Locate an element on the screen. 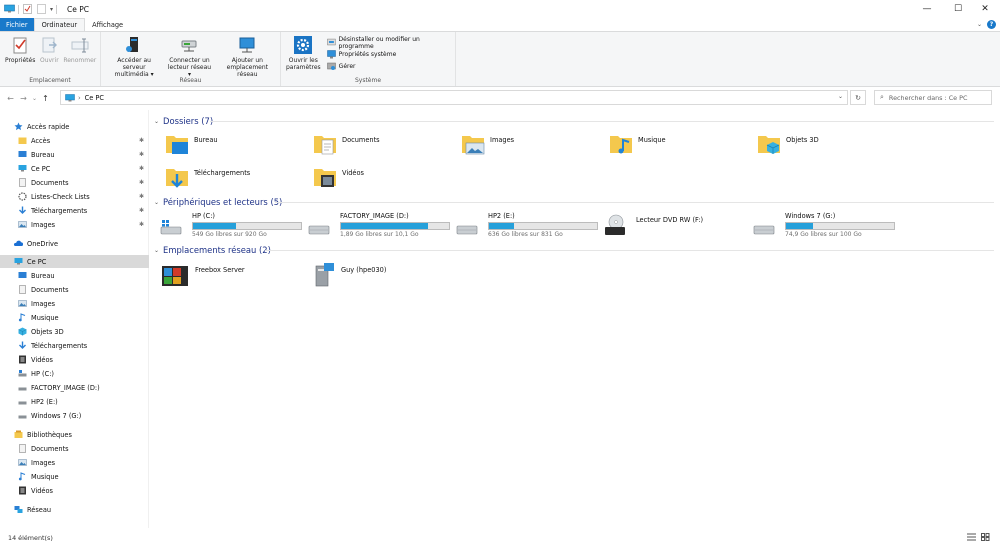 The height and width of the screenshot is (547, 1000). drive-tile: HP2 (E:) 636 Go libres sur 831 Go is located at coordinates (531, 225).